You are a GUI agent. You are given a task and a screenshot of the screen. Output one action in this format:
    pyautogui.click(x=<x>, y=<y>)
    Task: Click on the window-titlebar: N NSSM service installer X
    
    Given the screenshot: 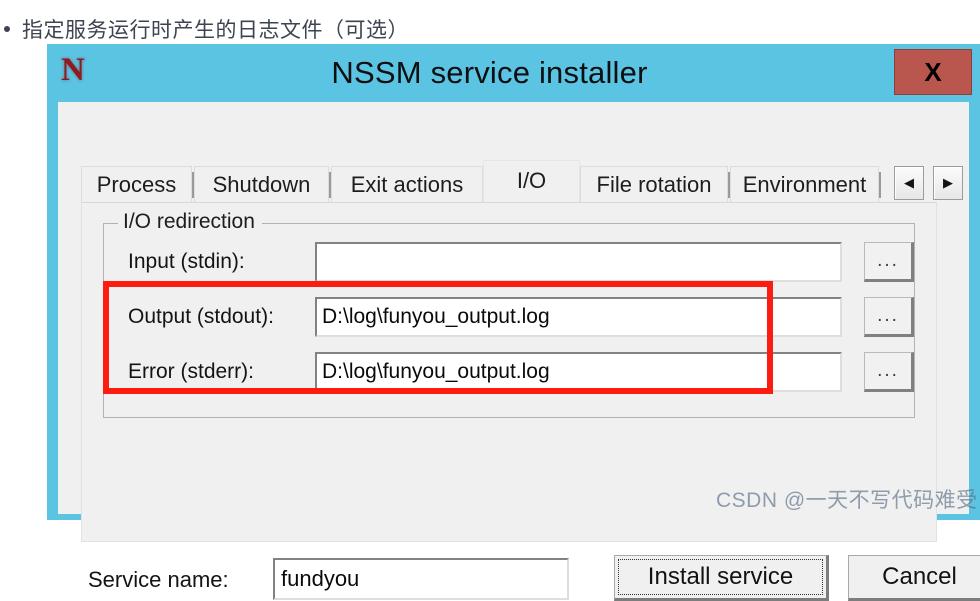 What is the action you would take?
    pyautogui.click(x=513, y=73)
    